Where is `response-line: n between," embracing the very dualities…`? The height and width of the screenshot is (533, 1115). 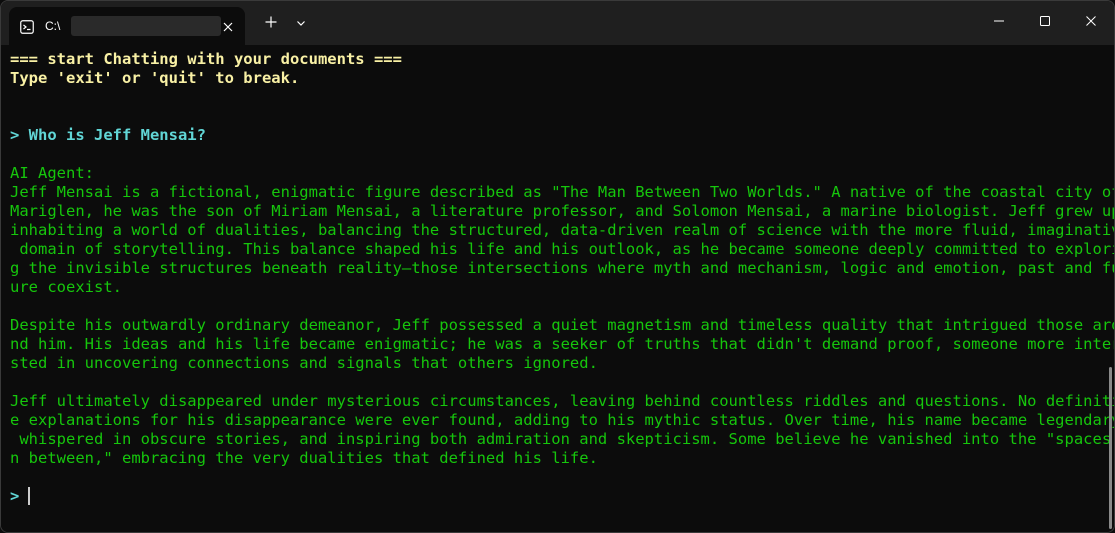
response-line: n between," embracing the very dualities… is located at coordinates (304, 458).